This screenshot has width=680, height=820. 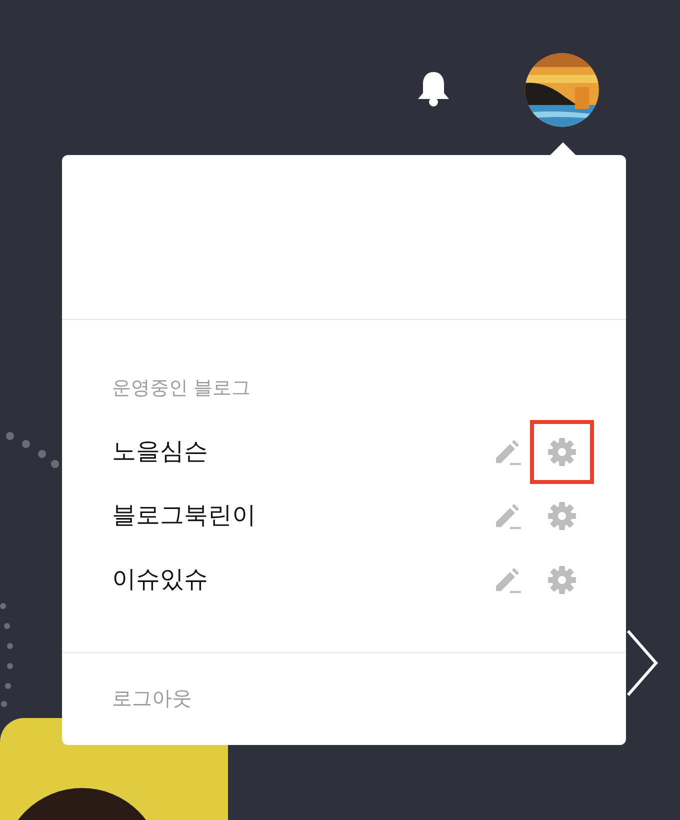 What do you see at coordinates (433, 89) in the screenshot?
I see `bell-icon` at bounding box center [433, 89].